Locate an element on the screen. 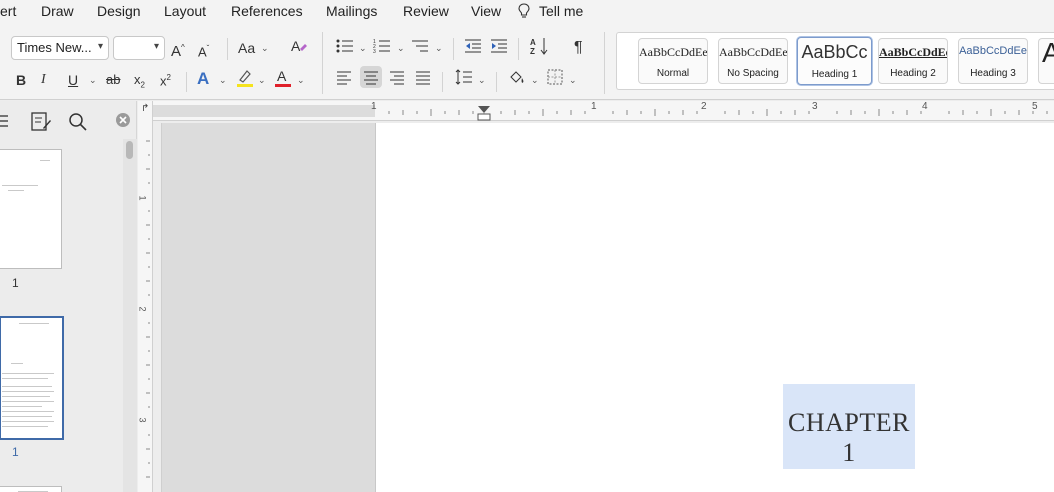 This screenshot has height=492, width=1054. search-icon is located at coordinates (78, 124).